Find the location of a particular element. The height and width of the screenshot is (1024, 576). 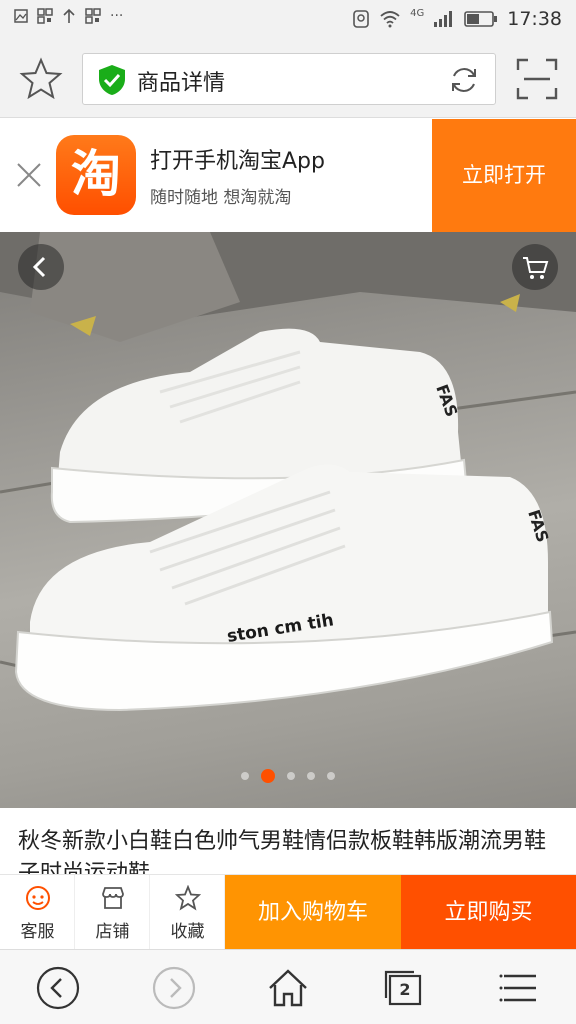

scan-icon is located at coordinates (537, 79).